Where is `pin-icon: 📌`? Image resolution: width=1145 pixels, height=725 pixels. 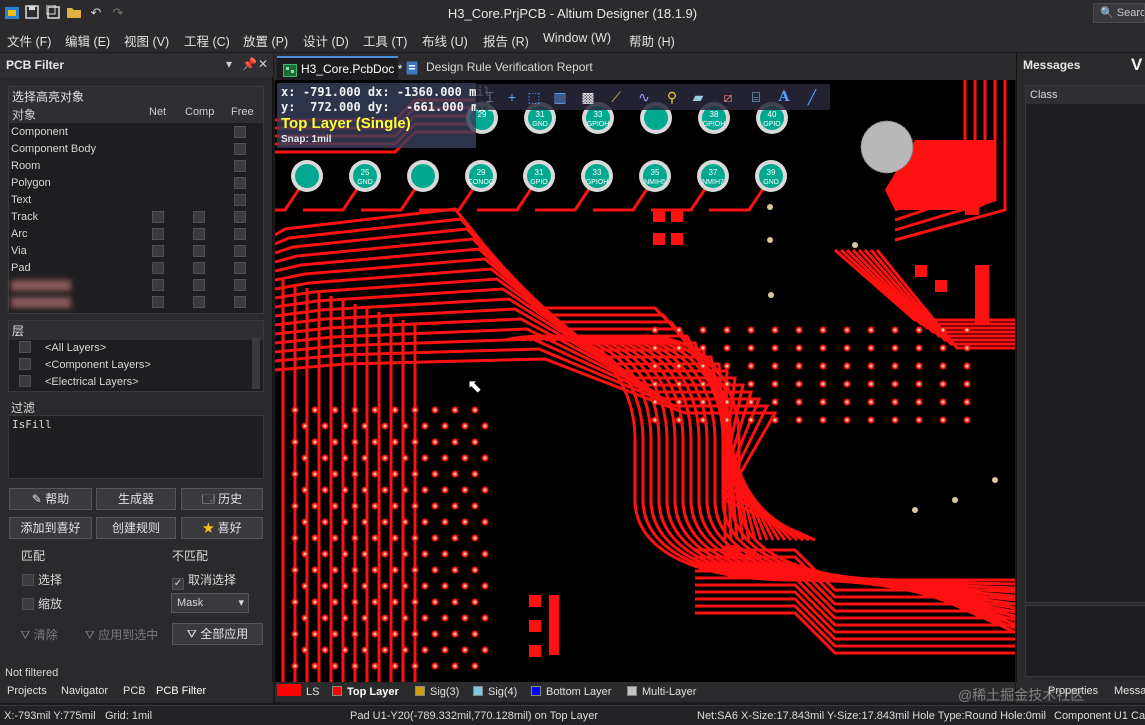
pin-icon: 📌 is located at coordinates (249, 64).